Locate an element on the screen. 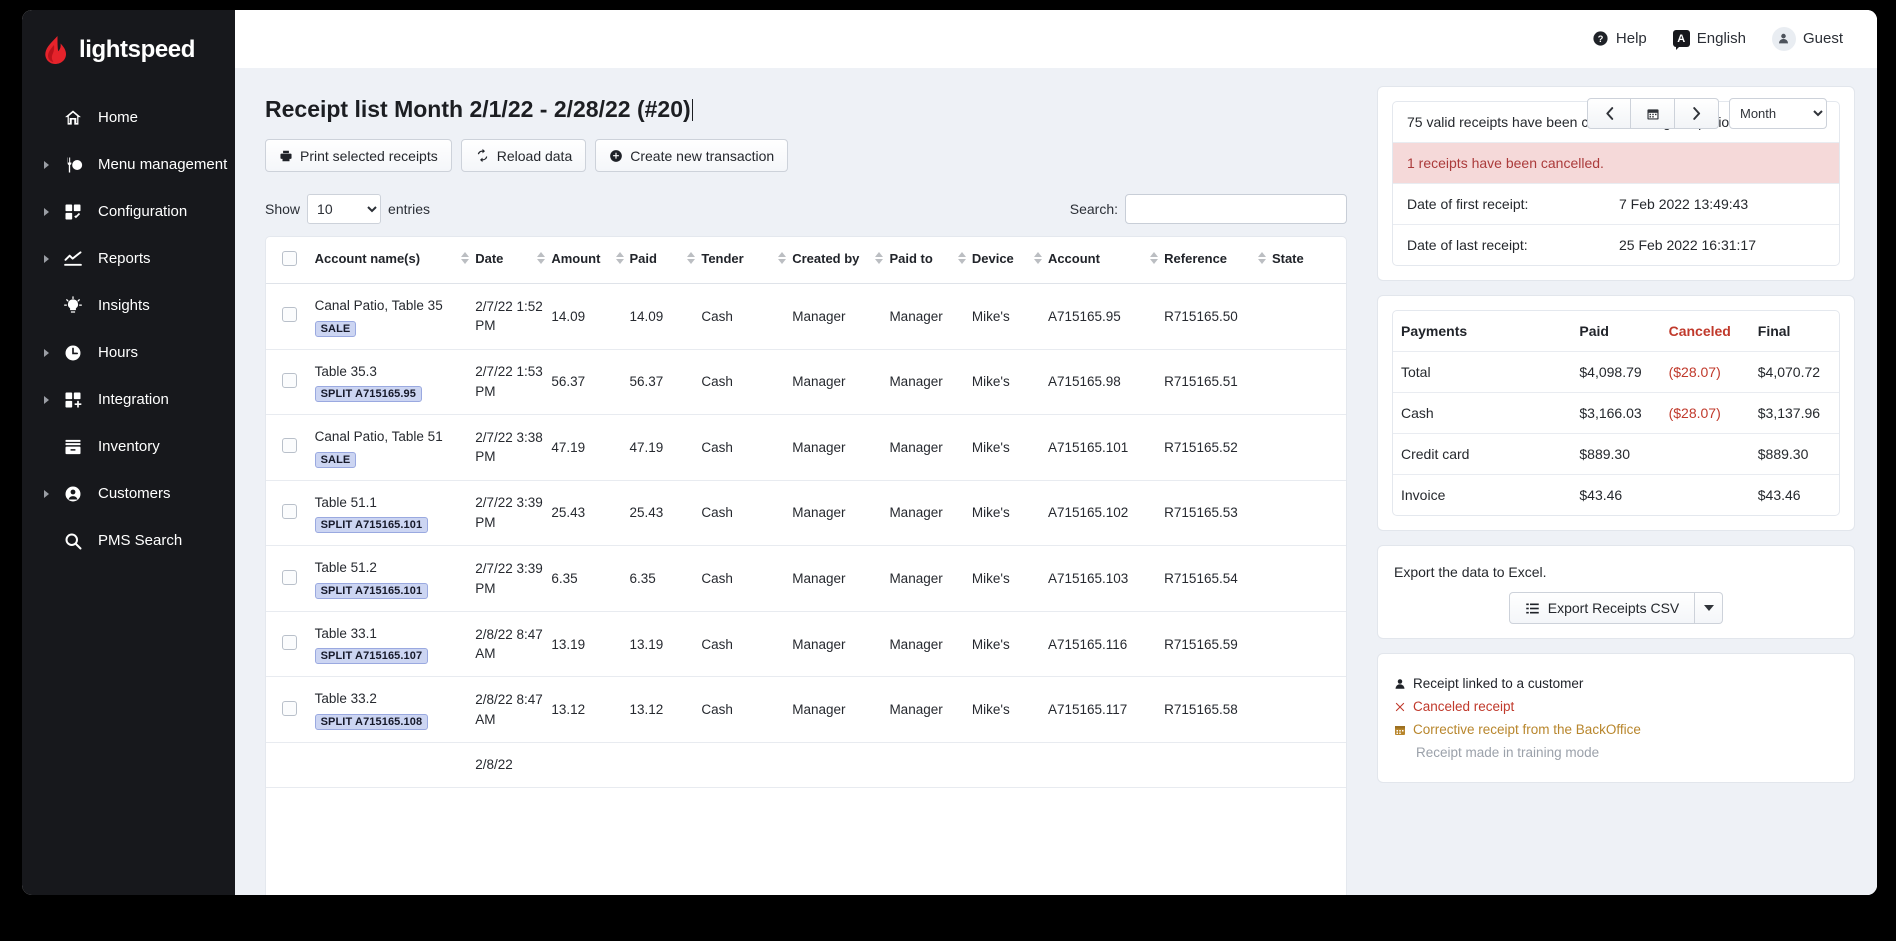  sidebar-item-label: Insights is located at coordinates (124, 305).